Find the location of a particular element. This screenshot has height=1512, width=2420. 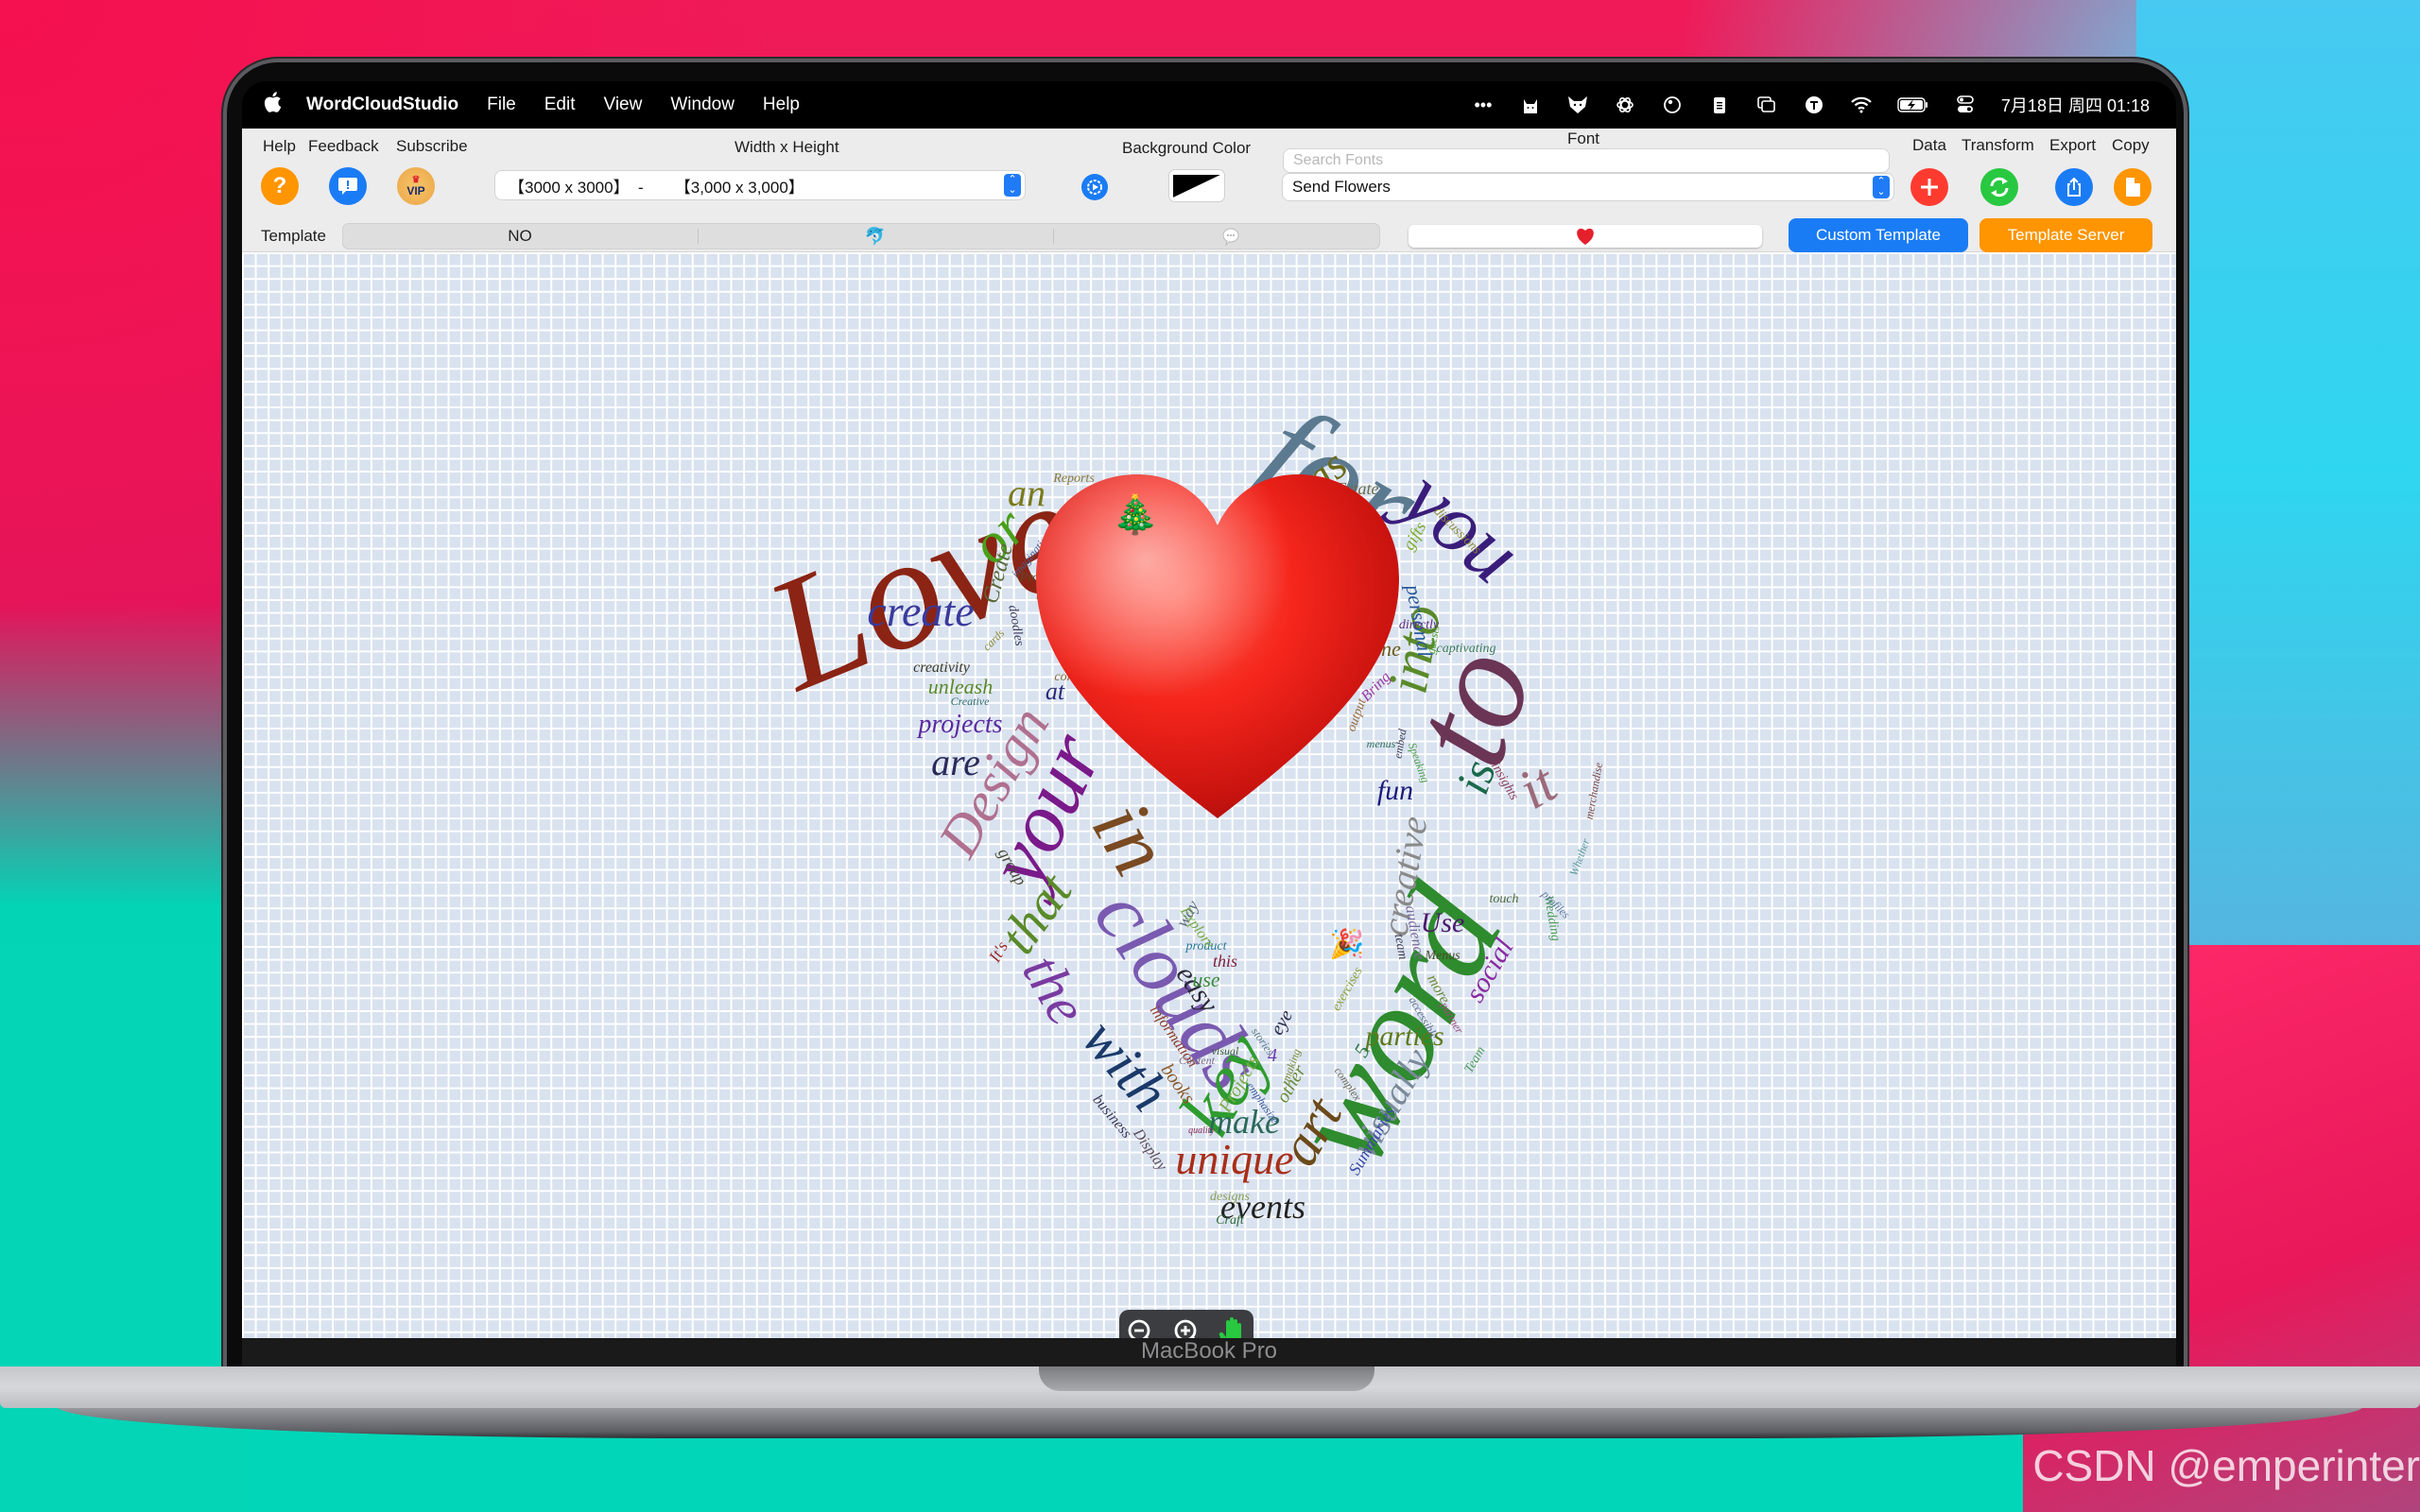

cloud-word: touch is located at coordinates (1504, 899).